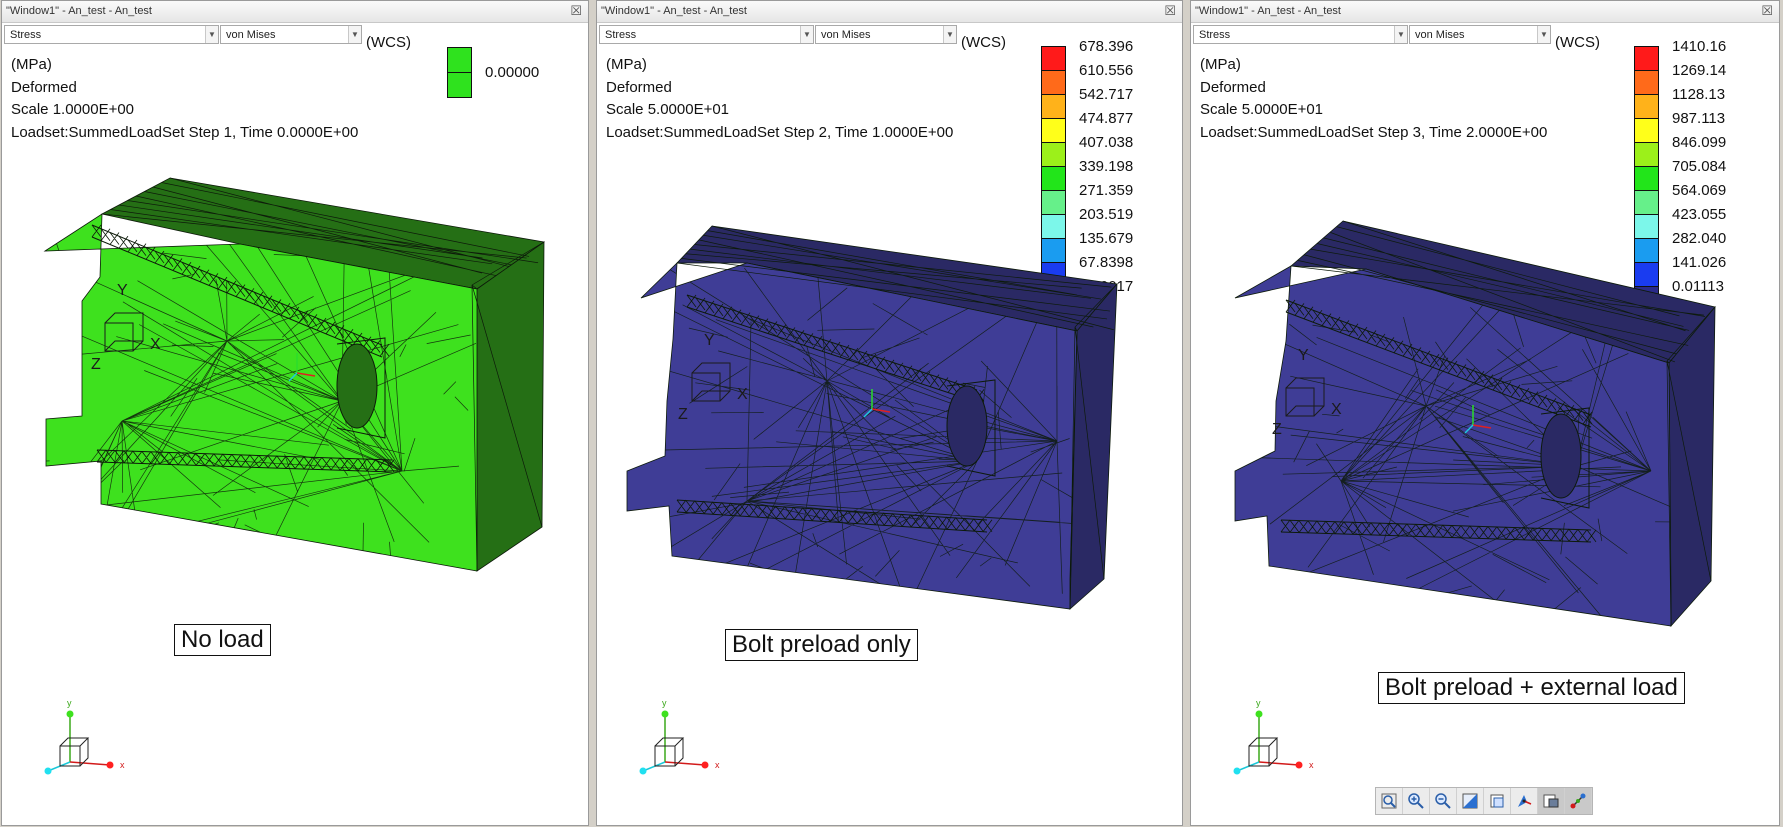 The height and width of the screenshot is (827, 1783). Describe the element at coordinates (821, 645) in the screenshot. I see `caption-label: Bolt preload only` at that location.